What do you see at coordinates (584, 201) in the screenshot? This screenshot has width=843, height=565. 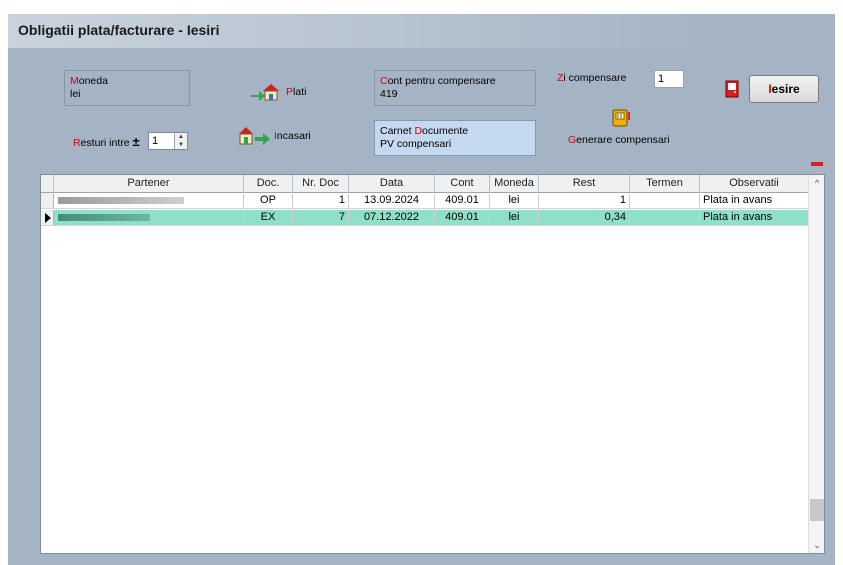 I see `cell-rest: 1` at bounding box center [584, 201].